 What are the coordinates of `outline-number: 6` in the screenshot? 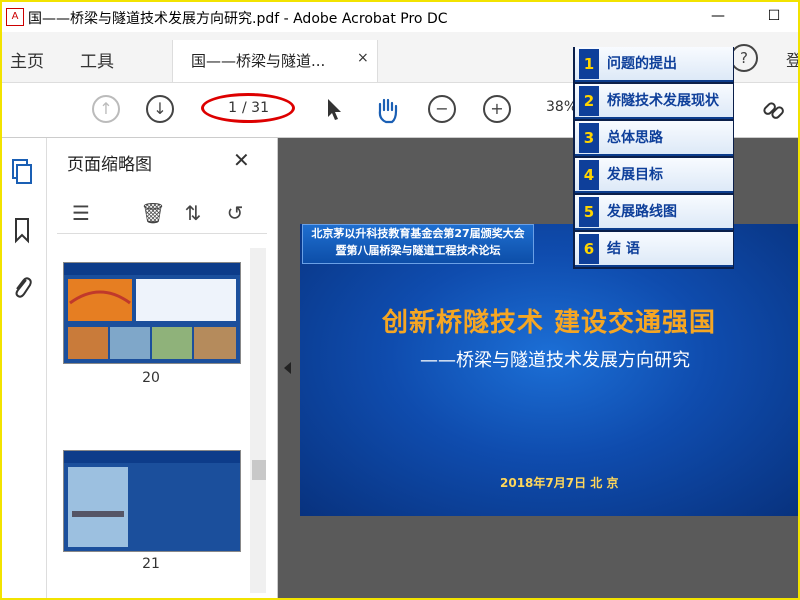 It's located at (589, 249).